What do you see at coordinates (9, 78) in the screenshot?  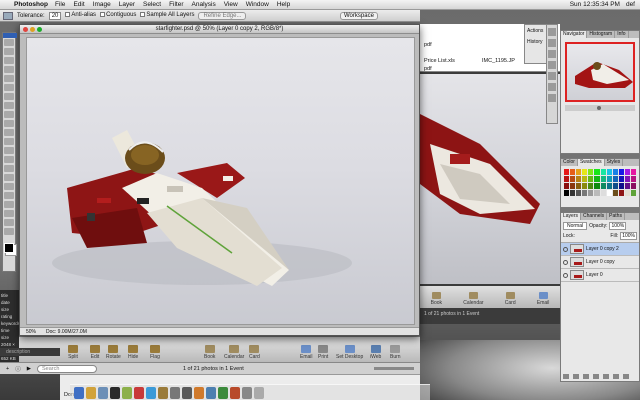 I see `crop-tool-icon` at bounding box center [9, 78].